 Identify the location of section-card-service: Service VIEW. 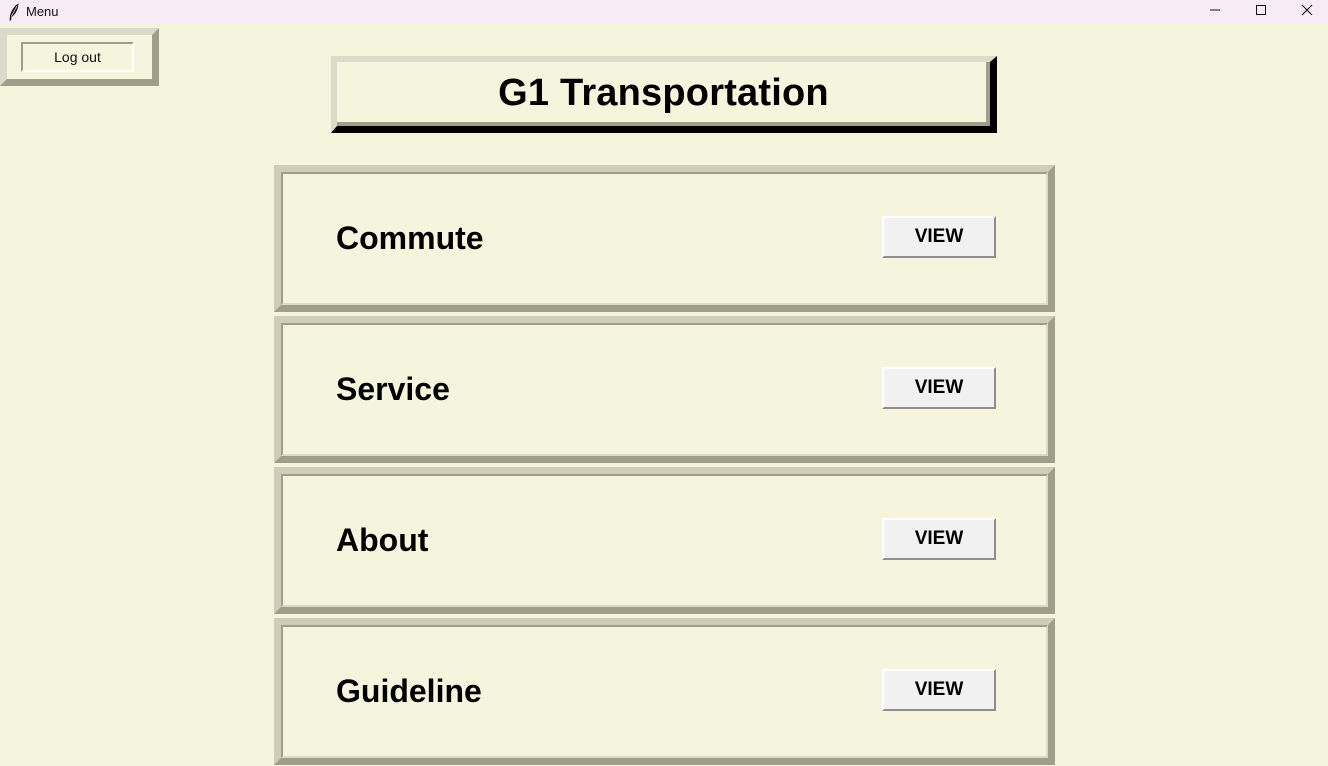
(664, 389).